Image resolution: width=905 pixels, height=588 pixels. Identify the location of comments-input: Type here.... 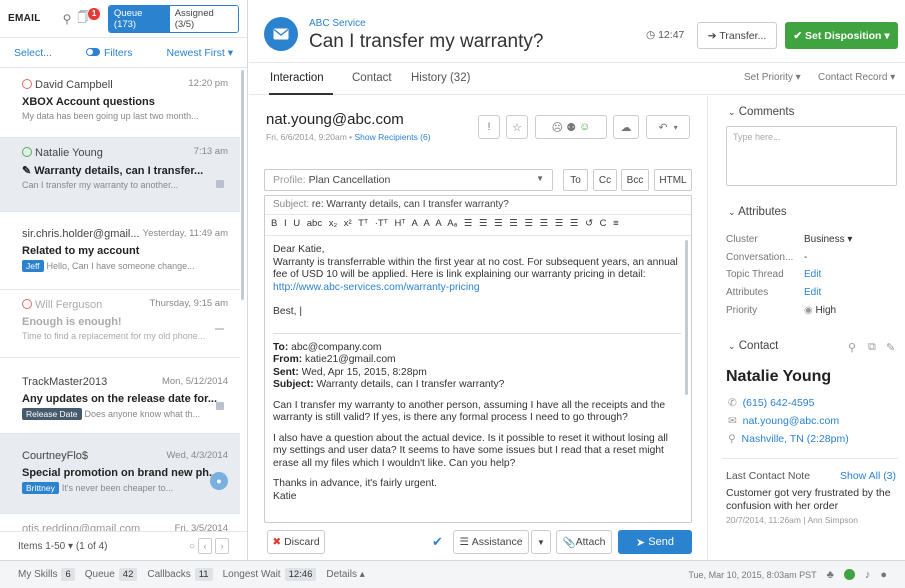
(811, 156).